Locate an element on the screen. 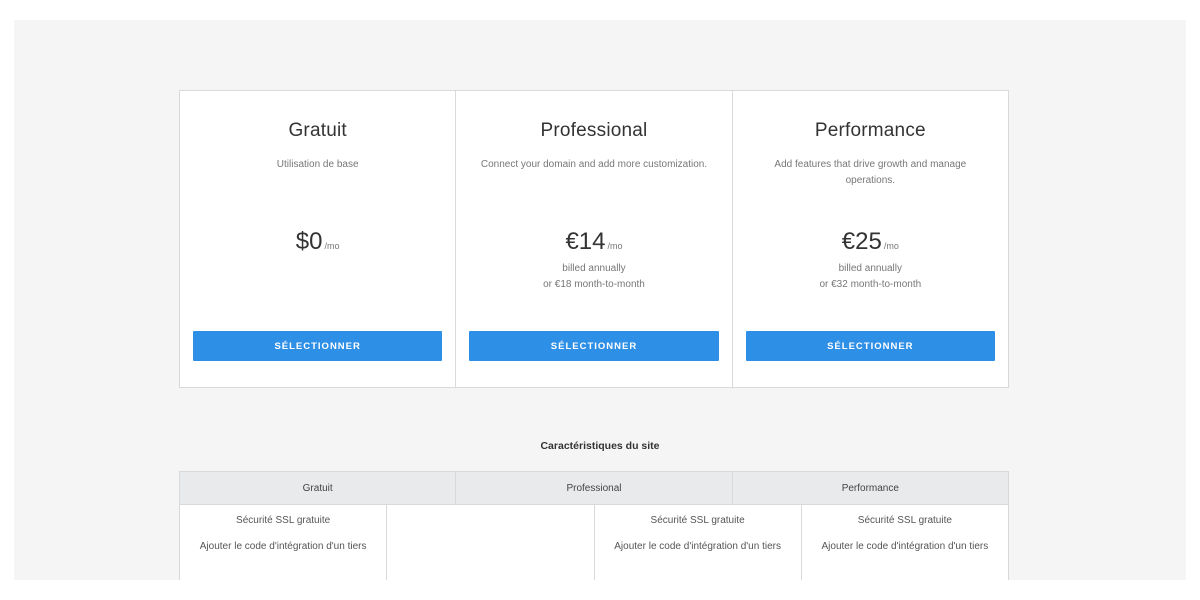  features-section-title: Caractéristiques du site is located at coordinates (600, 446).